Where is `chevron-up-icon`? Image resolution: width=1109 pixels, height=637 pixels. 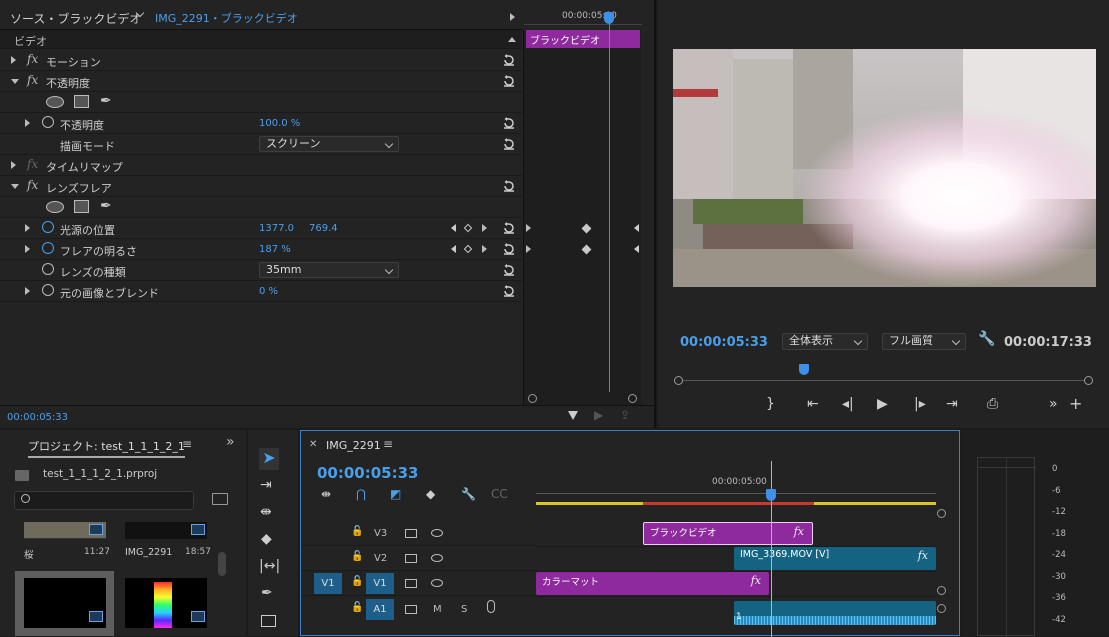
chevron-up-icon is located at coordinates (512, 39).